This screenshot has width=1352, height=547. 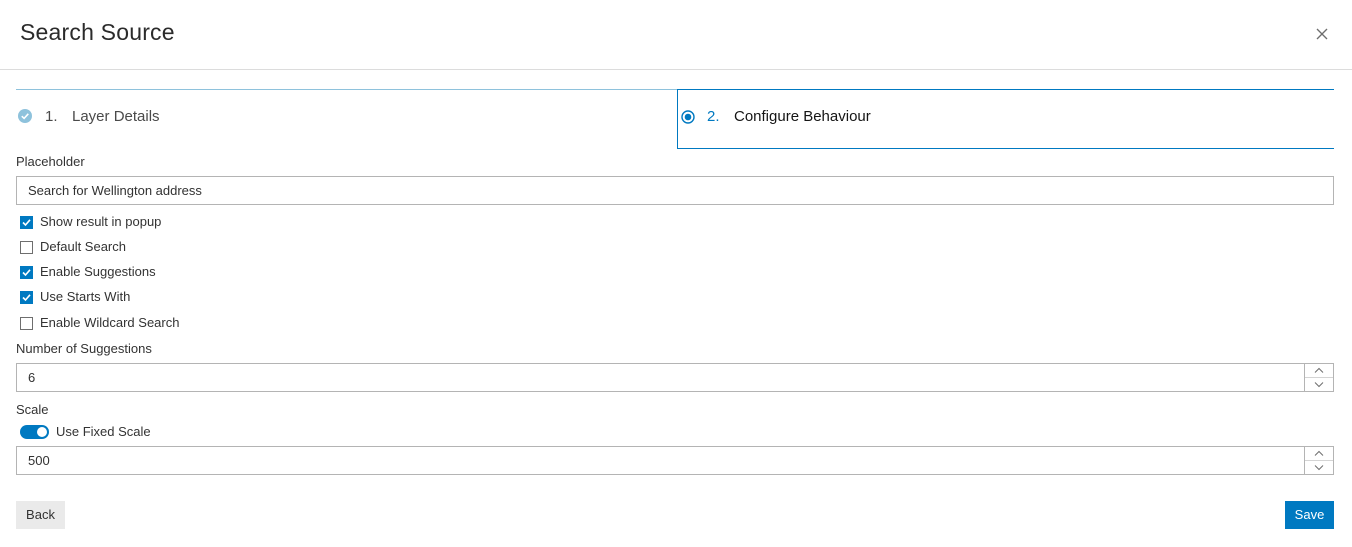 I want to click on checkbox-label: Enable Suggestions, so click(x=98, y=271).